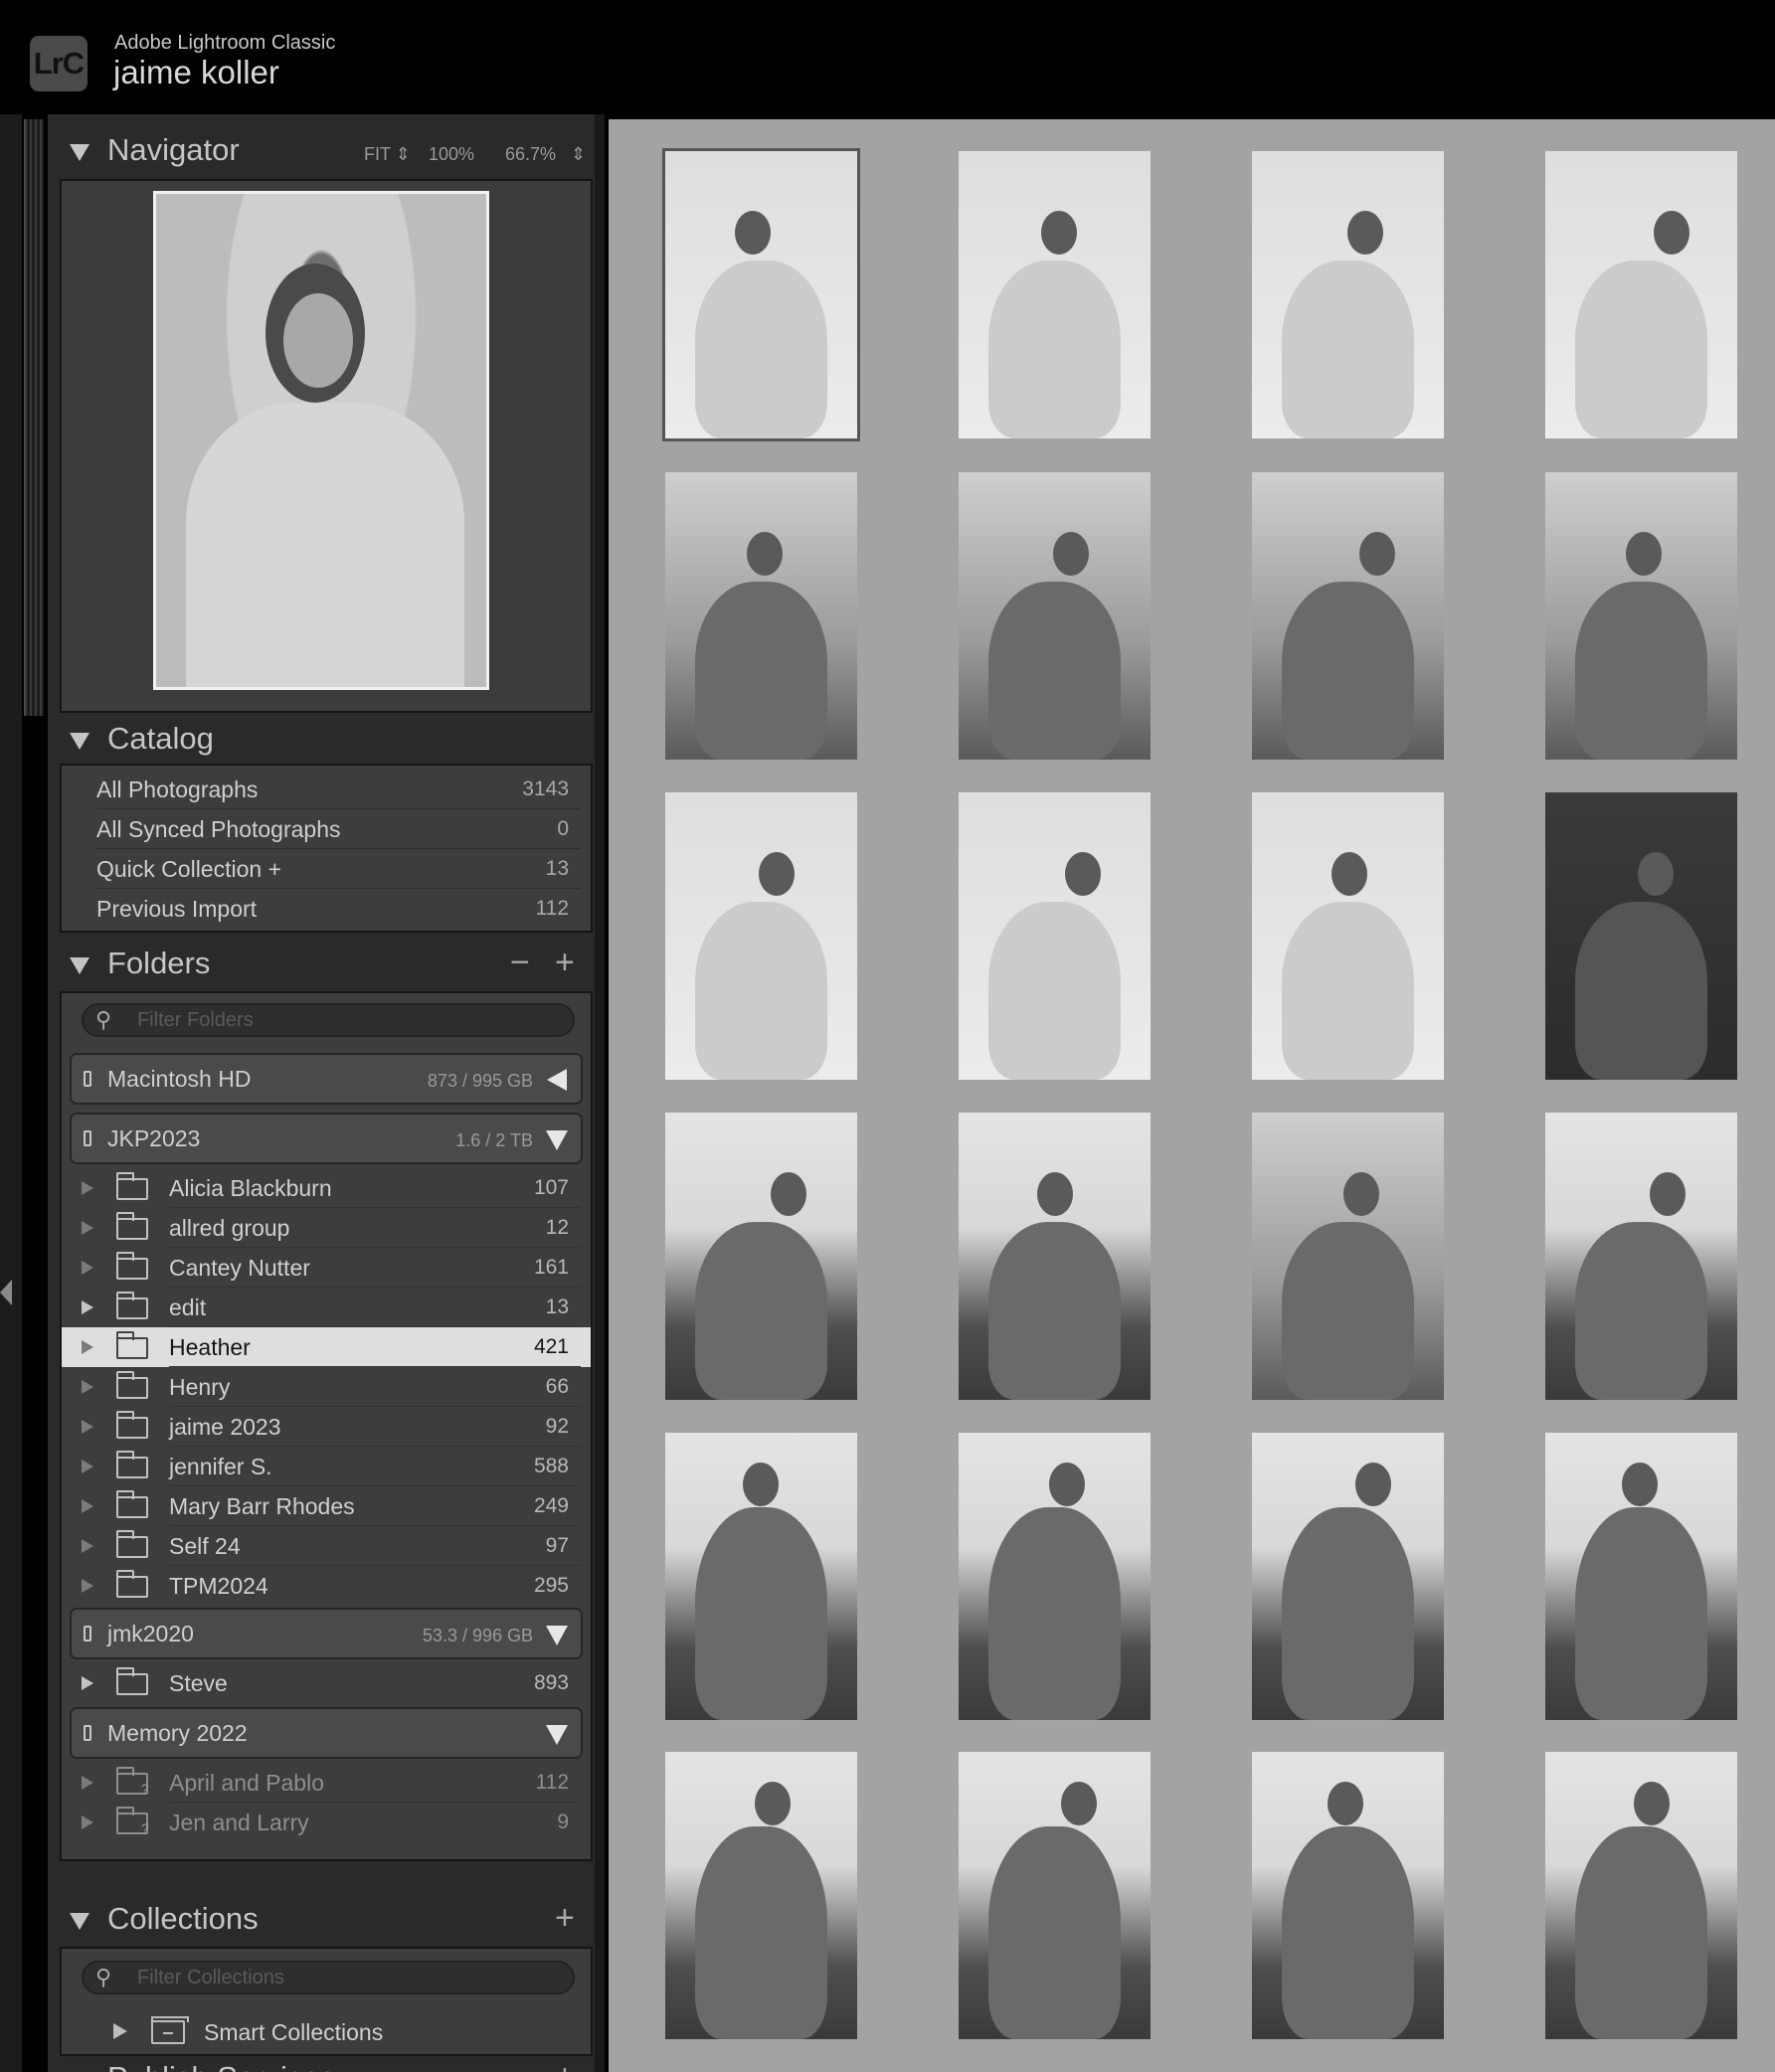 The height and width of the screenshot is (2072, 1775). What do you see at coordinates (326, 1466) in the screenshot?
I see `folder-item-jennifer-s-: jennifer S. 588` at bounding box center [326, 1466].